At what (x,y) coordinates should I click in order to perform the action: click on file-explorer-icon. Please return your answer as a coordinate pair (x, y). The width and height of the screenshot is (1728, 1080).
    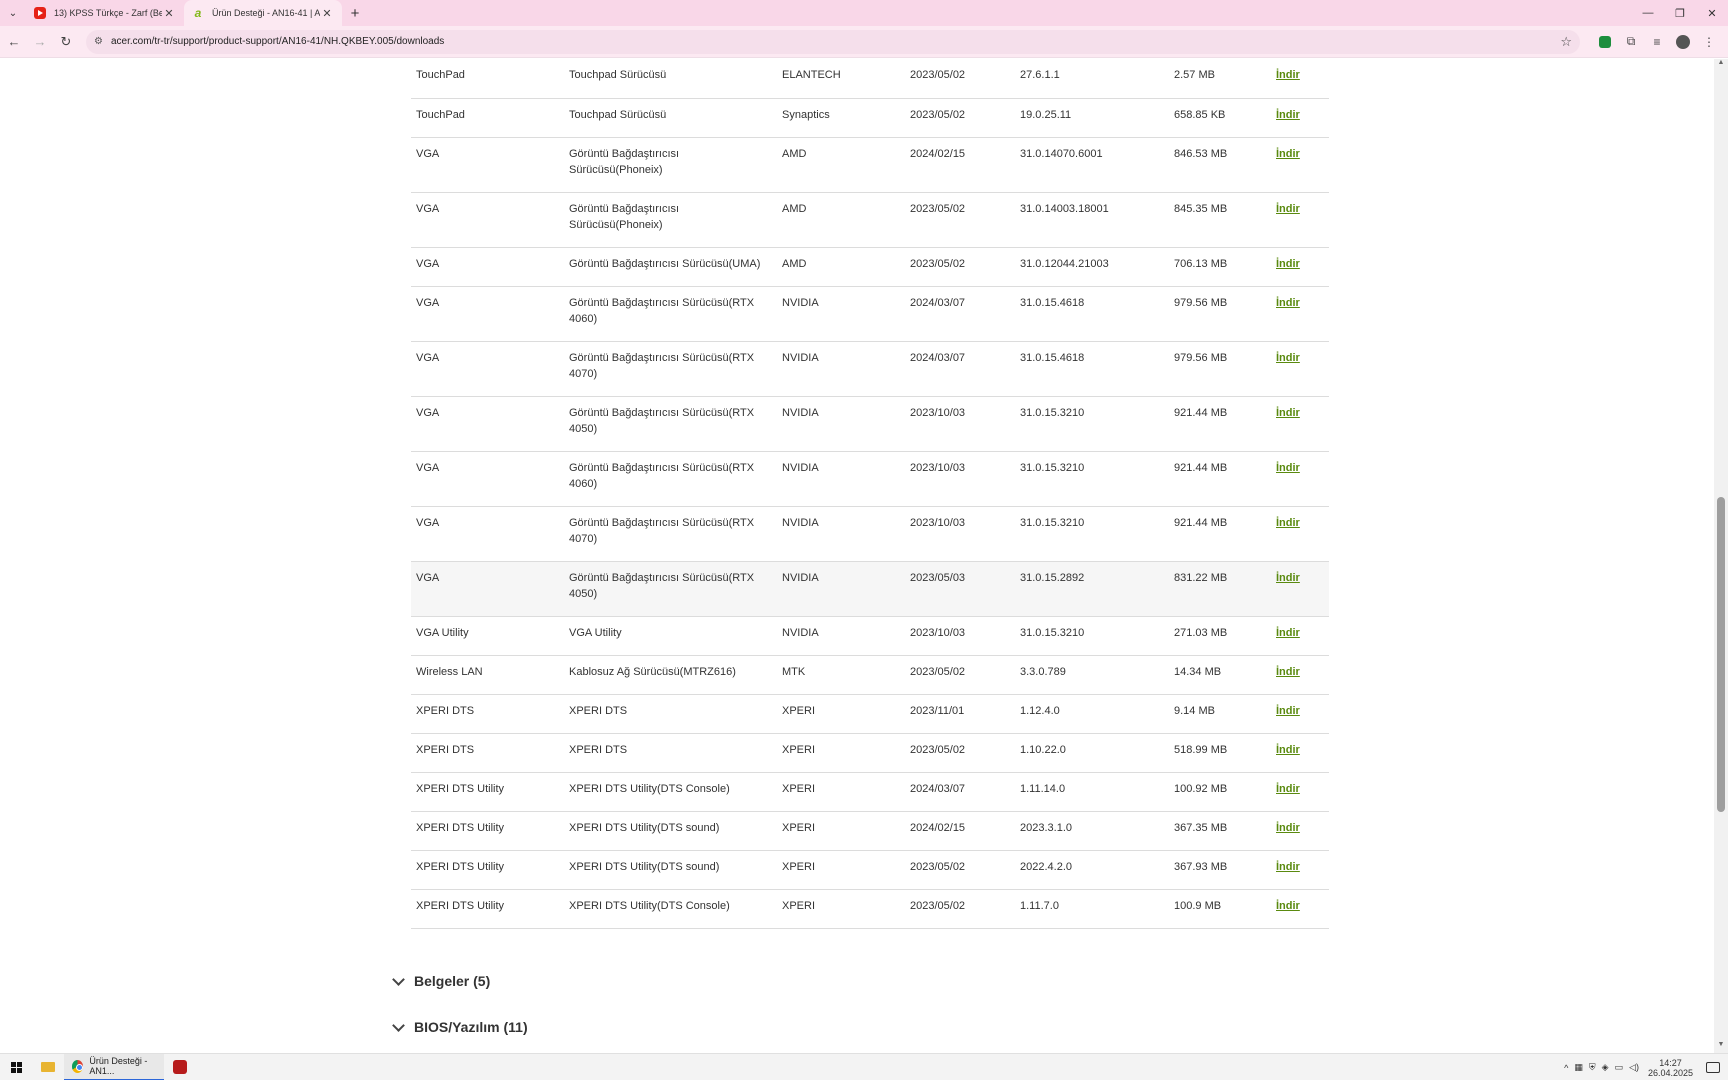
    Looking at the image, I should click on (48, 1067).